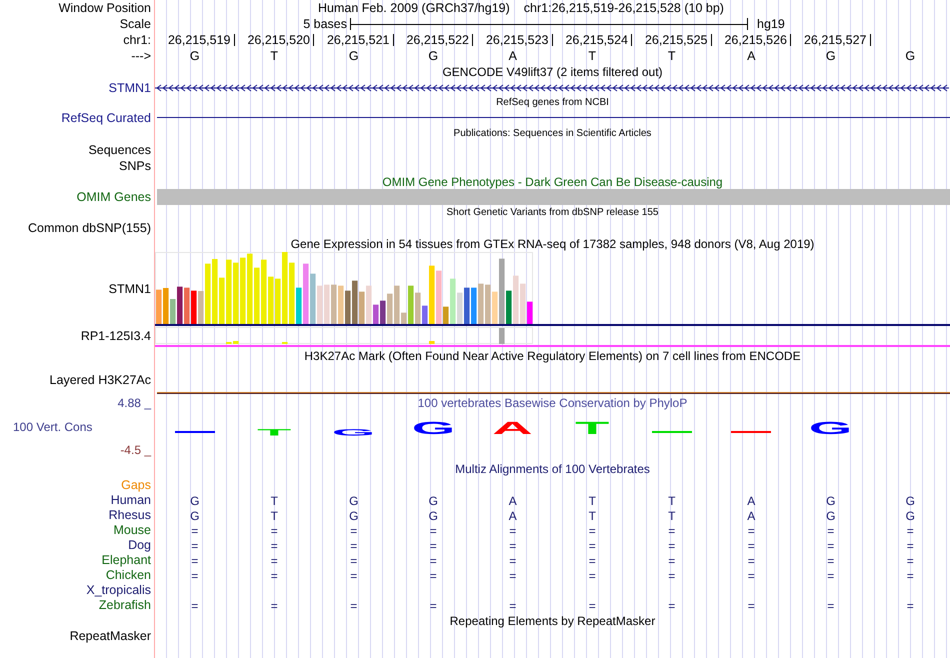  Describe the element at coordinates (137, 40) in the screenshot. I see `row-label: chr1:` at that location.